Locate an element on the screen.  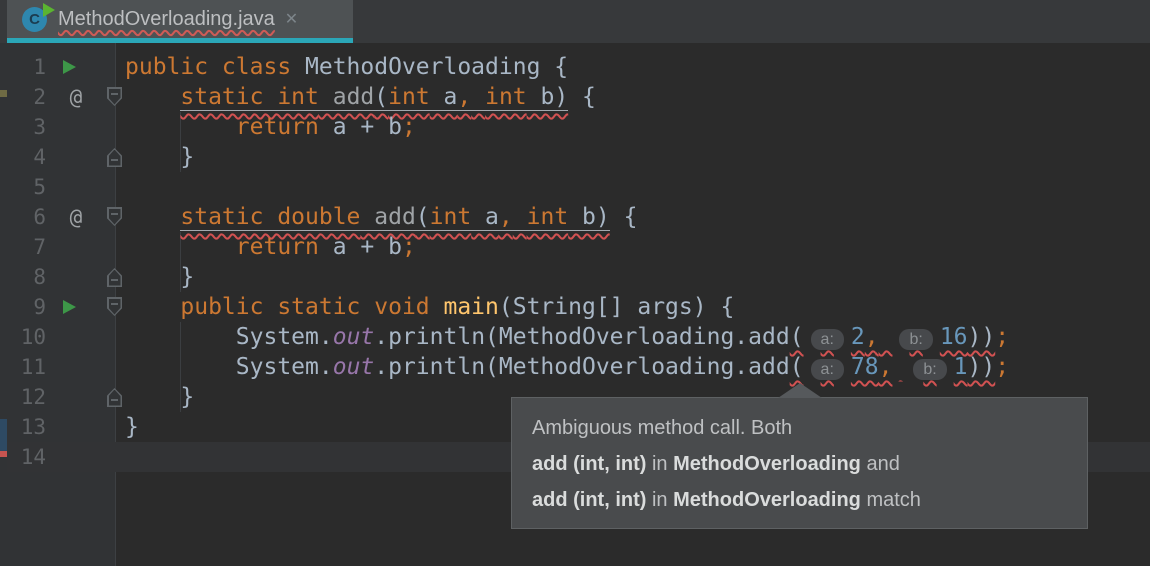
code-token: 78 is located at coordinates (864, 367).